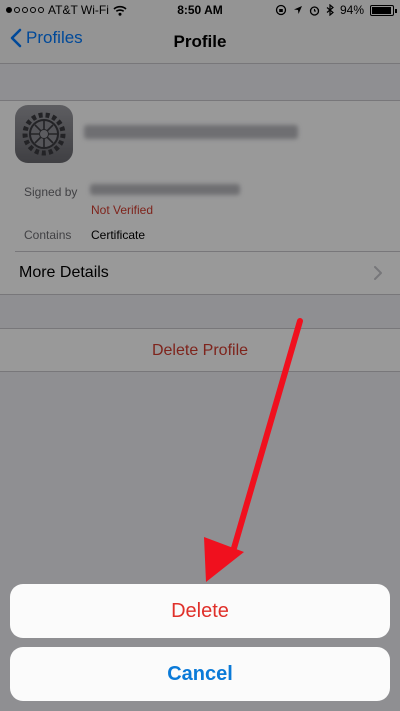  Describe the element at coordinates (200, 611) in the screenshot. I see `confirm-delete-button: Delete` at that location.